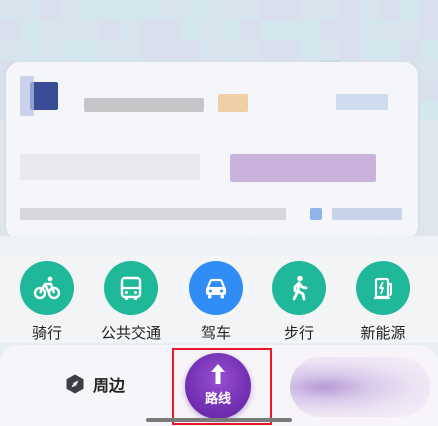 This screenshot has width=438, height=426. What do you see at coordinates (94, 384) in the screenshot?
I see `tab-nearby: 周边` at bounding box center [94, 384].